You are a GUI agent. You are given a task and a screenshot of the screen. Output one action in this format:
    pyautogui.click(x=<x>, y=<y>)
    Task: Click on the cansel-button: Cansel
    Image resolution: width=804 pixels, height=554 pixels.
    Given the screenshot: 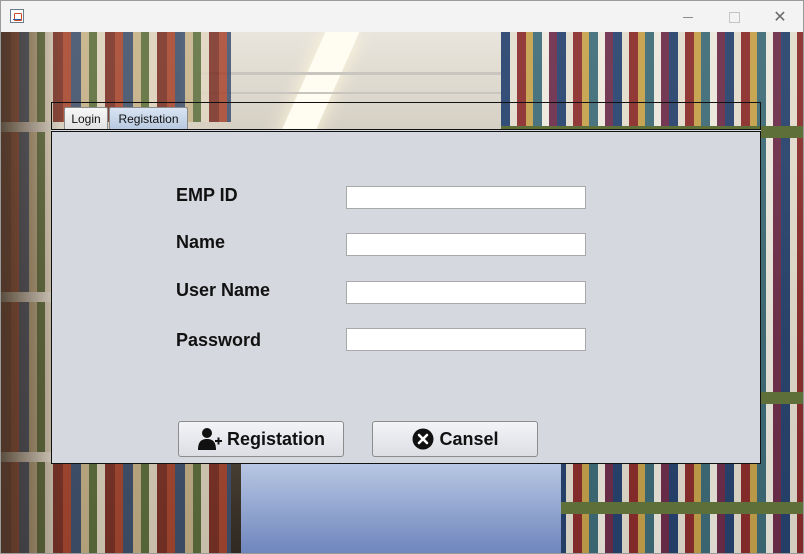 What is the action you would take?
    pyautogui.click(x=455, y=439)
    